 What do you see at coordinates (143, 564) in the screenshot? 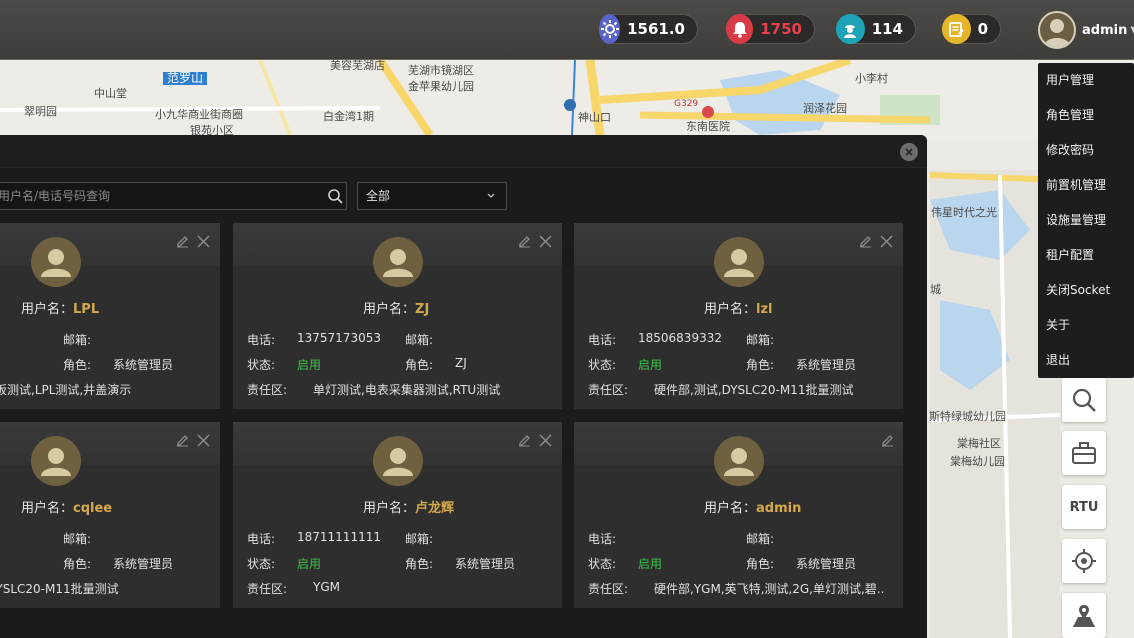
I see `role-value: 系统管理员` at bounding box center [143, 564].